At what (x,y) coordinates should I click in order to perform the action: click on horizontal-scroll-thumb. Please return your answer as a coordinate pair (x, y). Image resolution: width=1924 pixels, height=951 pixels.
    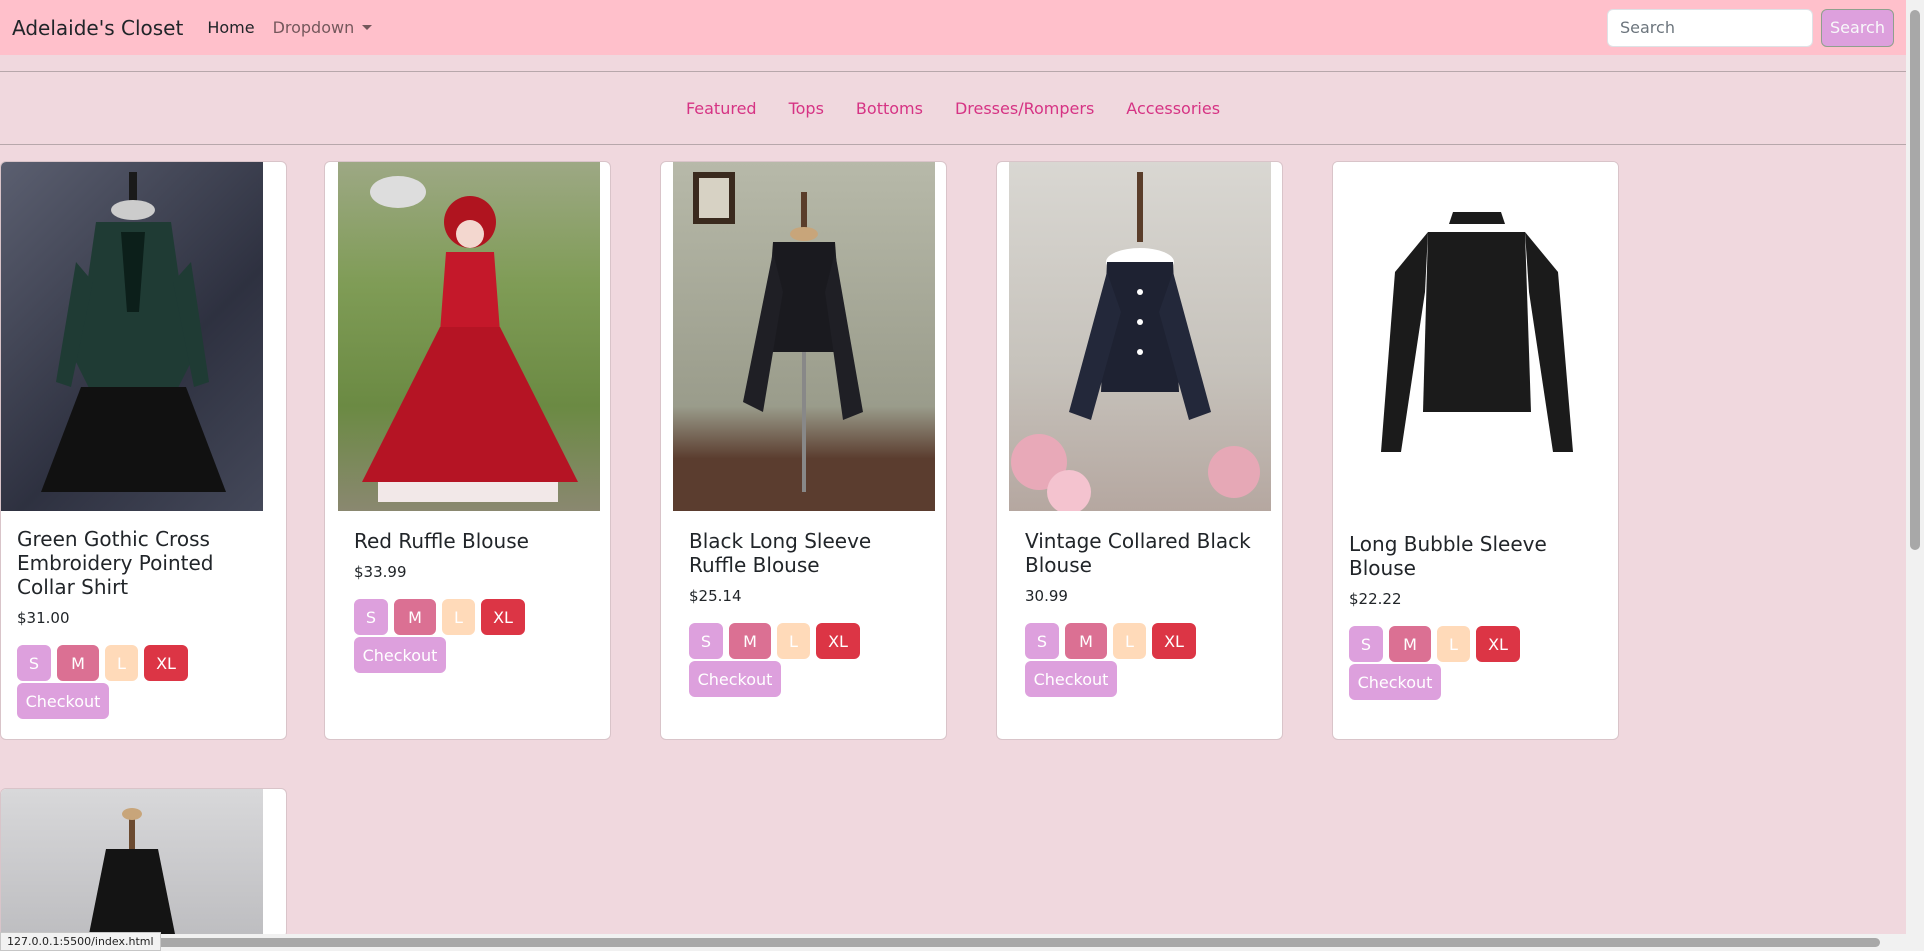
    Looking at the image, I should click on (1010, 942).